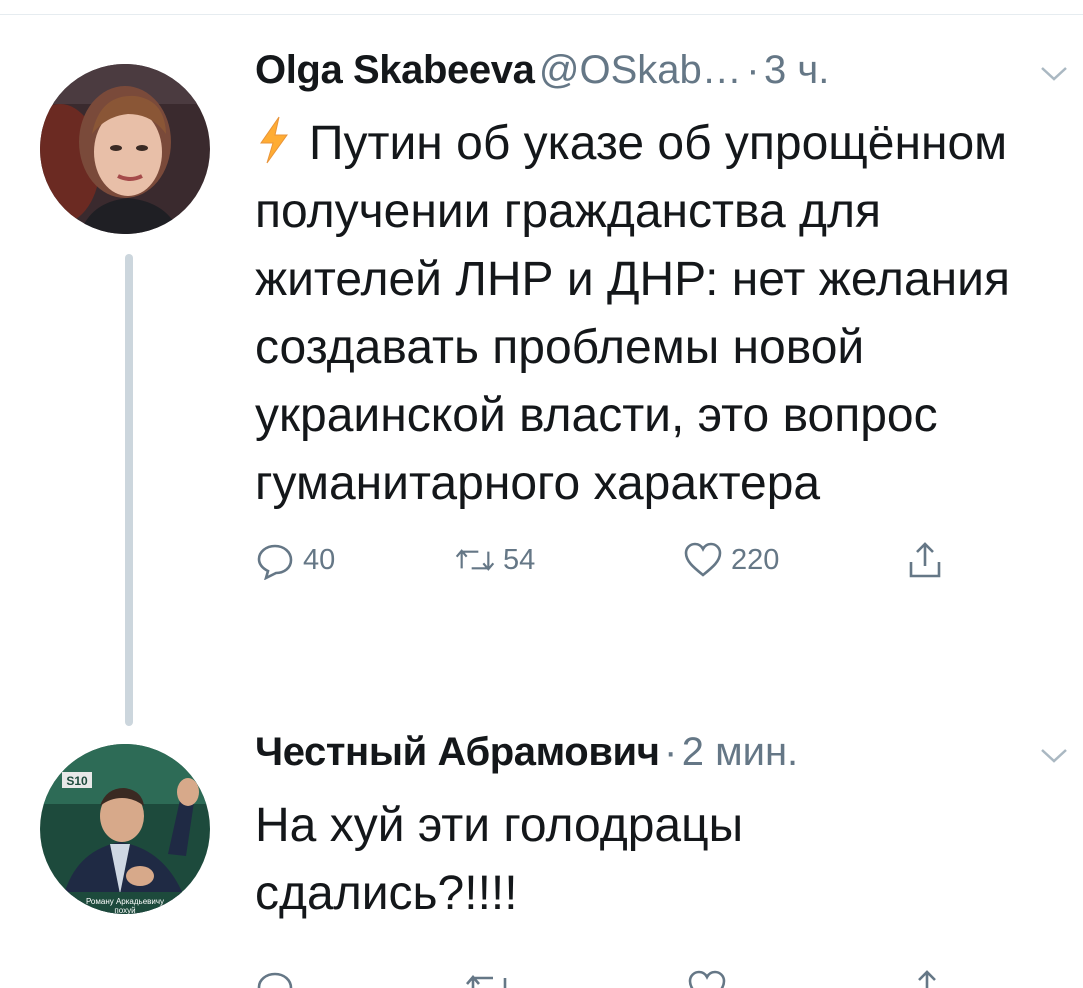 The height and width of the screenshot is (988, 1083). Describe the element at coordinates (319, 559) in the screenshot. I see `reply-count: 40` at that location.